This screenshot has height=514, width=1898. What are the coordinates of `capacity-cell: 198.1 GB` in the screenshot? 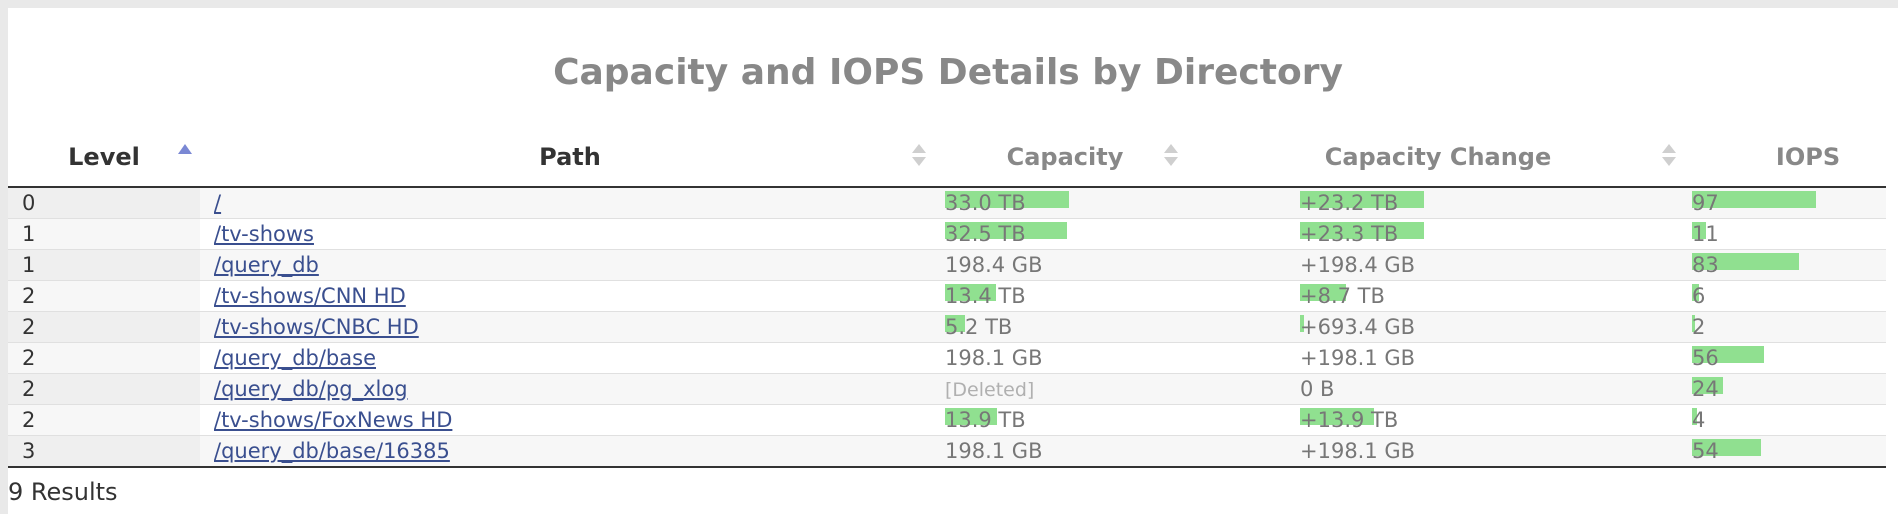 It's located at (1115, 451).